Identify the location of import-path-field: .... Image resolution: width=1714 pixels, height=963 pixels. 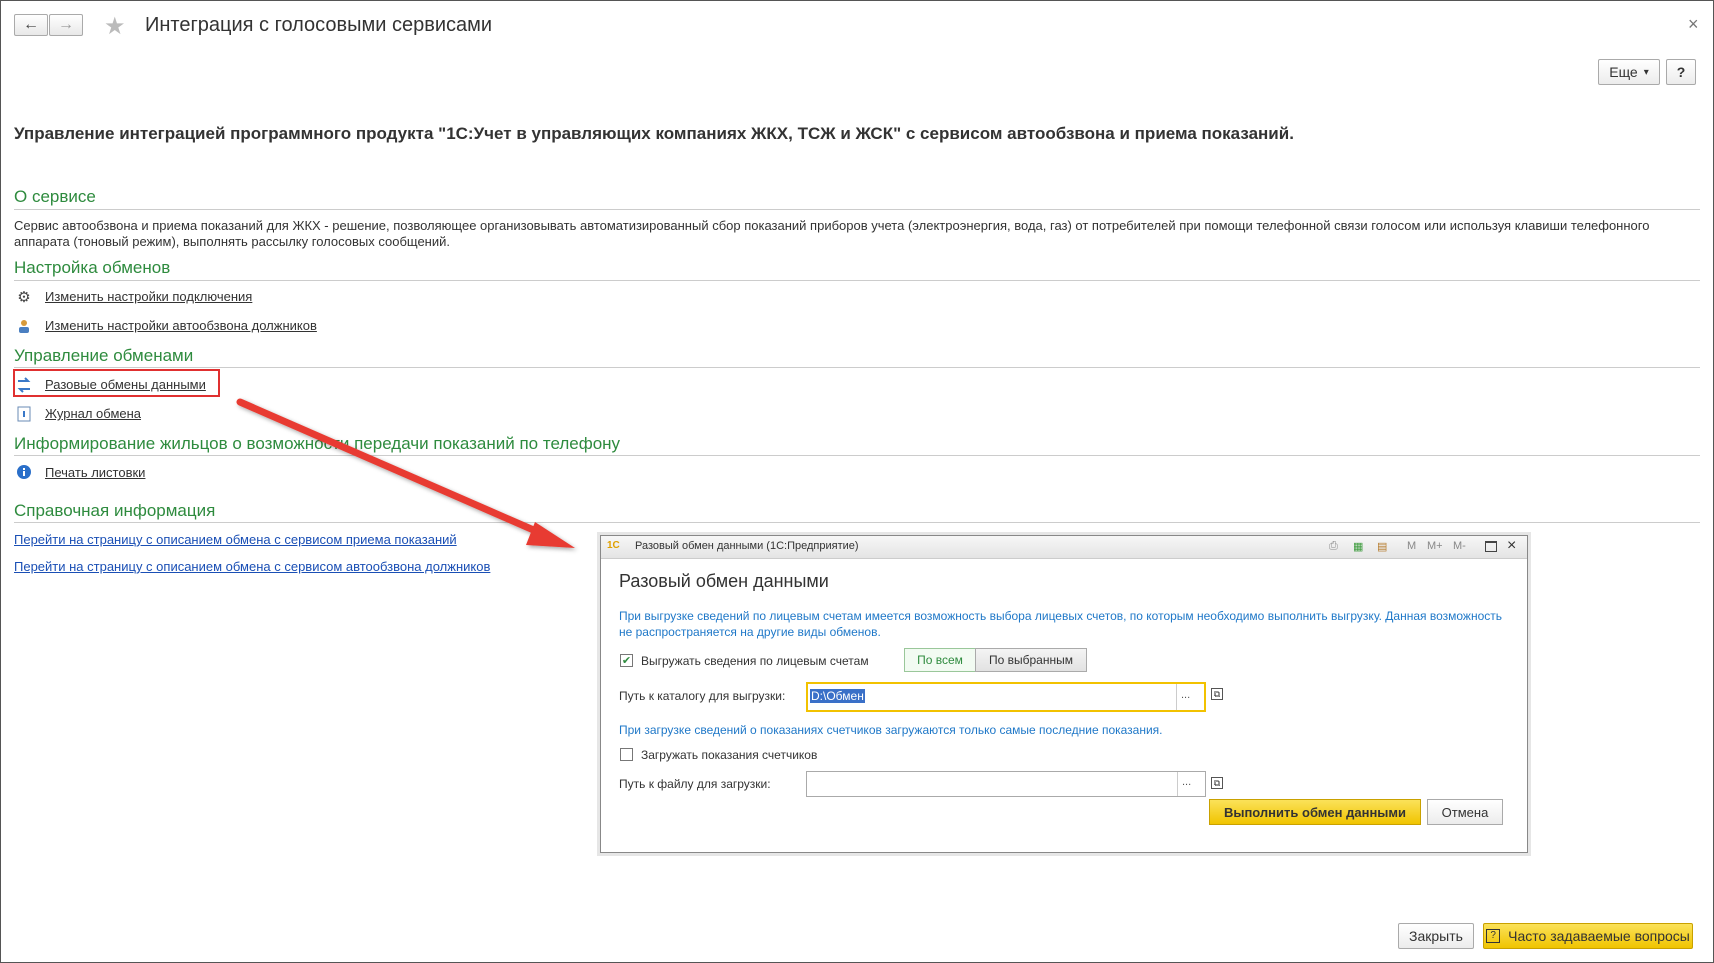
(1006, 784).